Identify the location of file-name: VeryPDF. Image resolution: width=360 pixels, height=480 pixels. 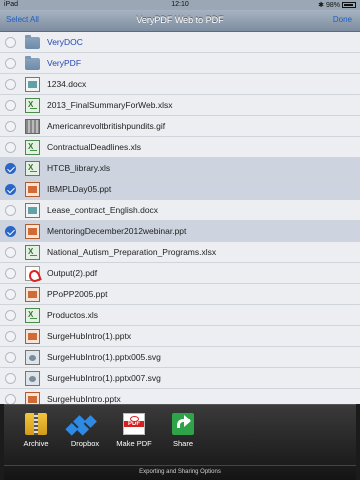
(64, 63).